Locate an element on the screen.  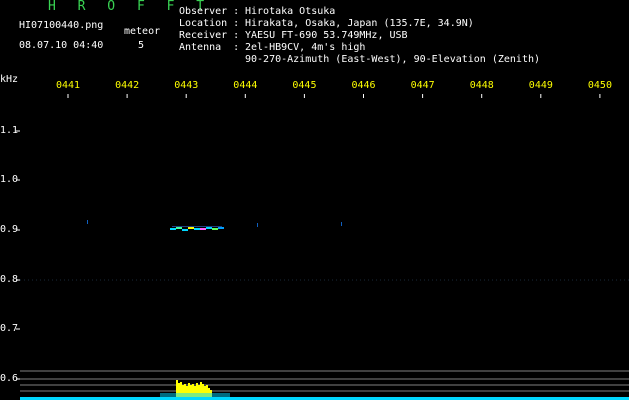
x-tick-label: 0448 is located at coordinates (481, 85).